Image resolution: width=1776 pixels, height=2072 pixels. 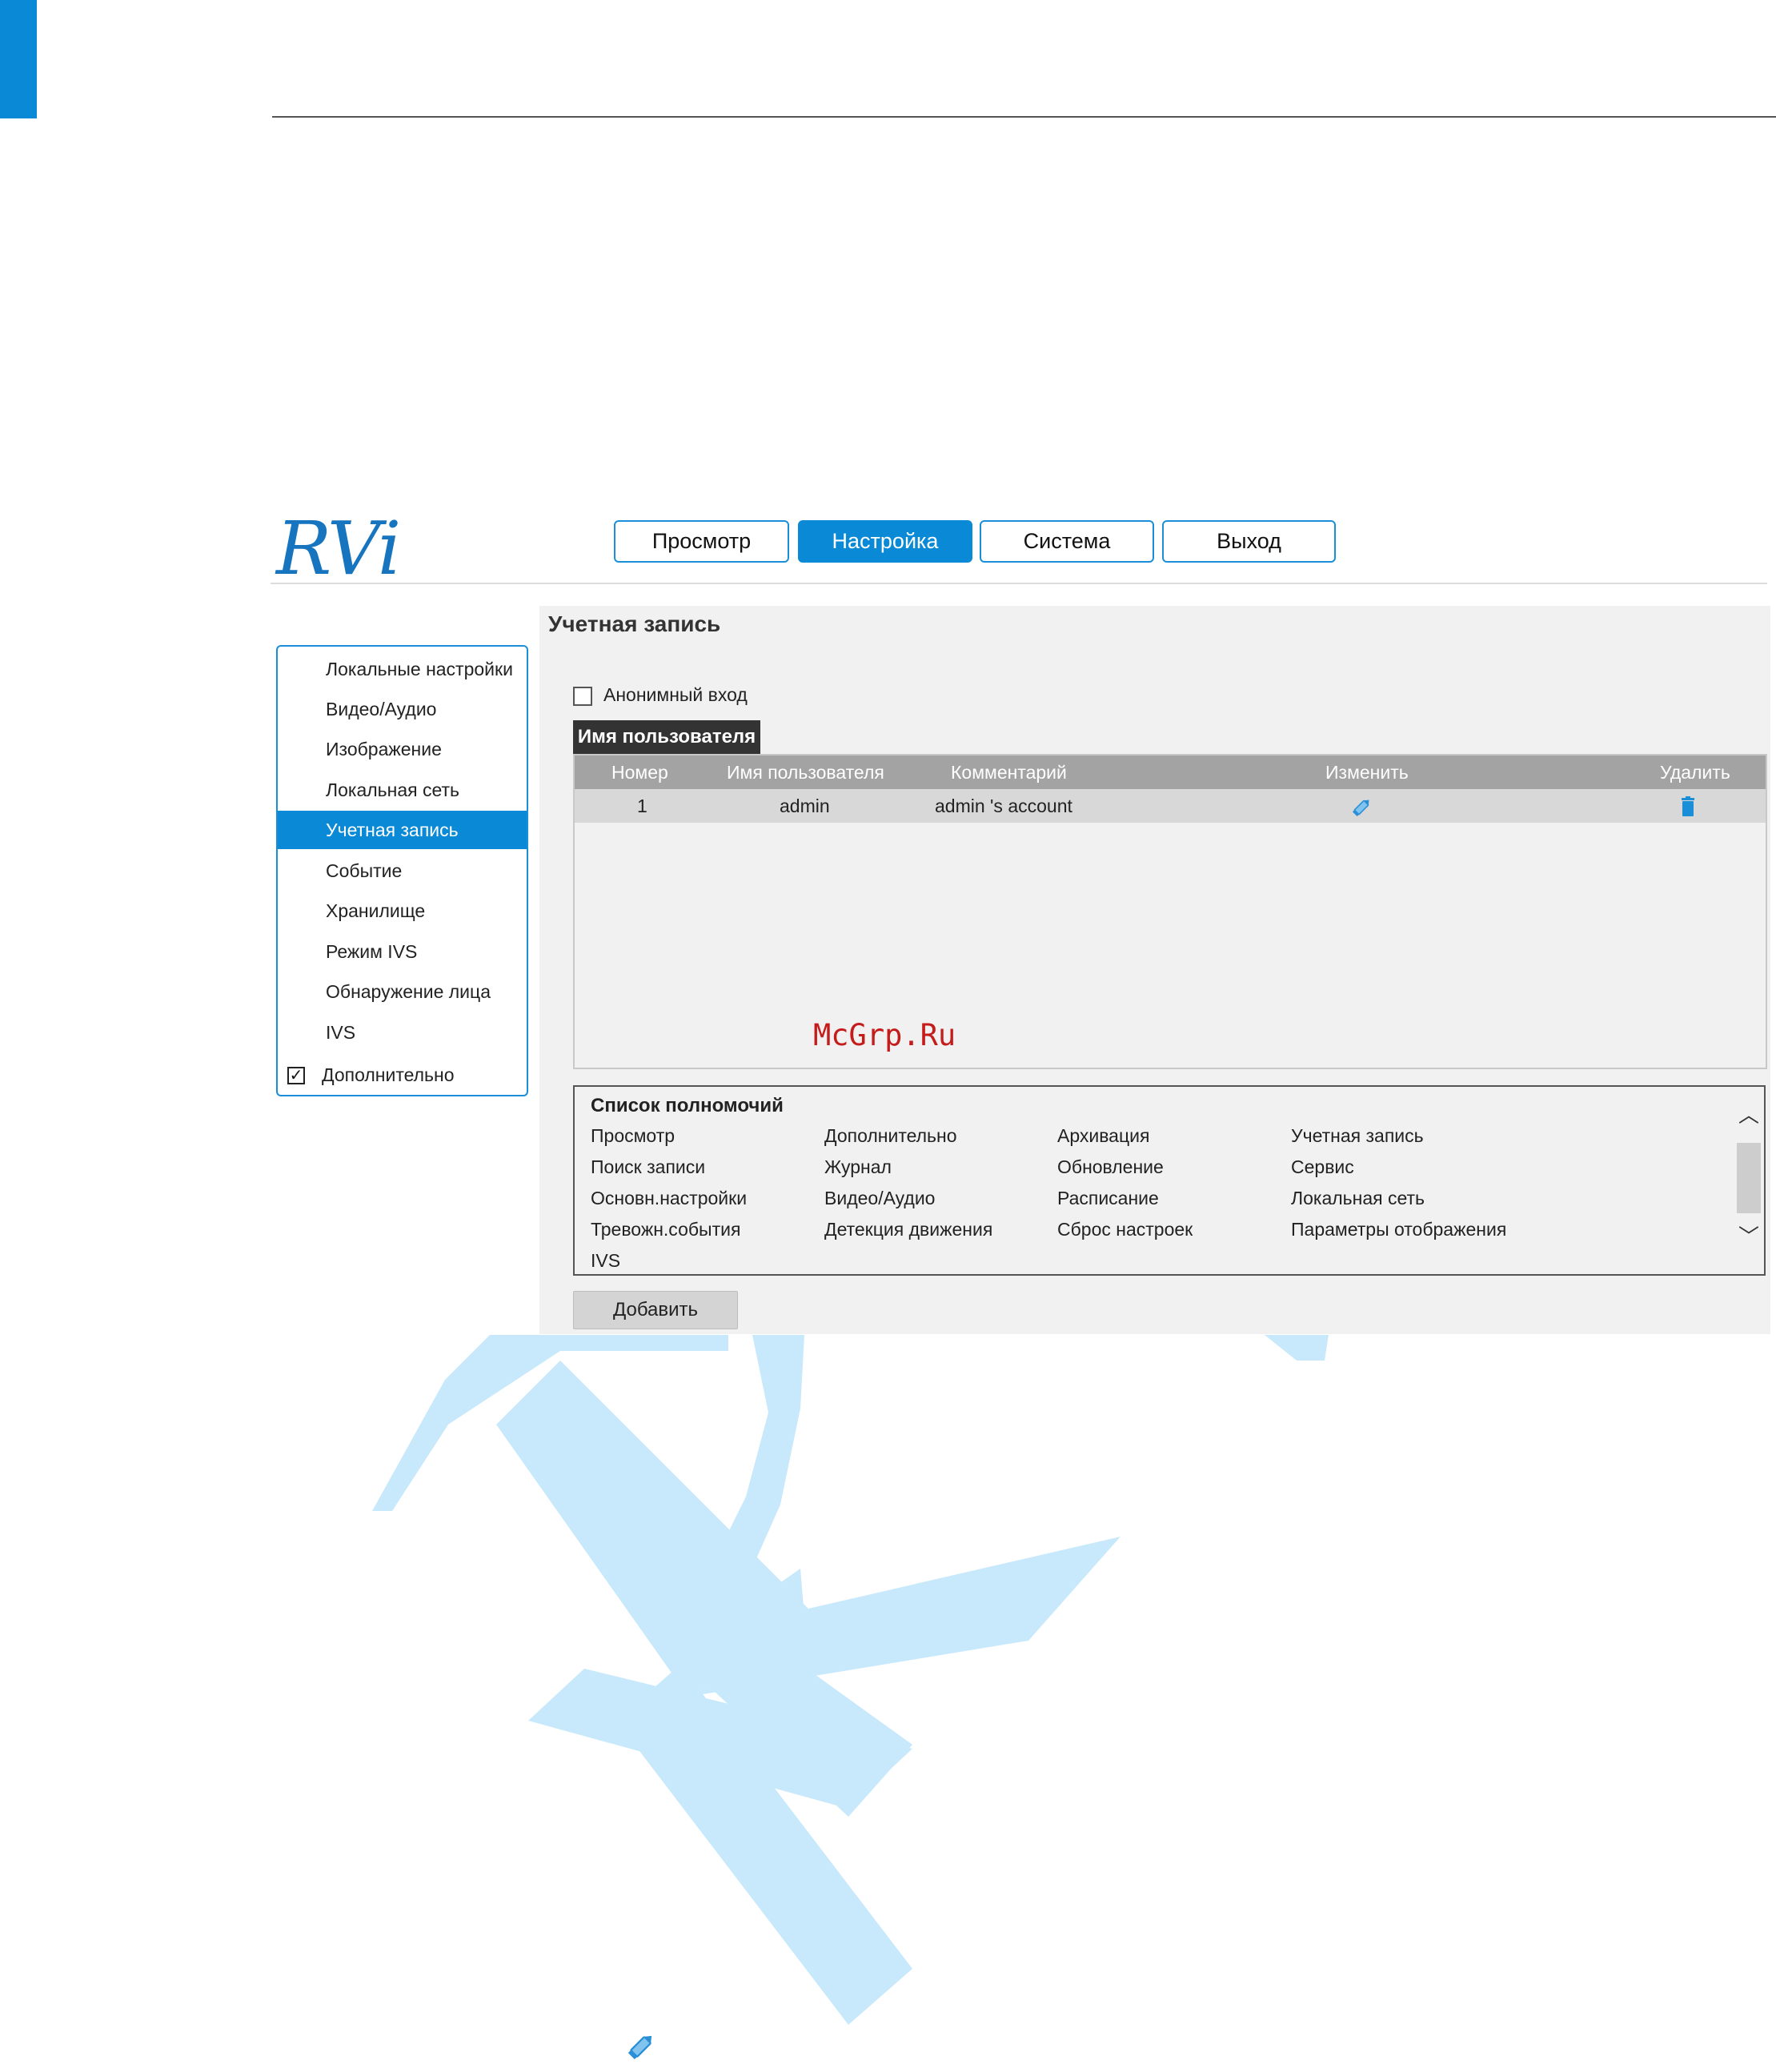 I want to click on permission-item: Поиск записи, so click(x=648, y=1166).